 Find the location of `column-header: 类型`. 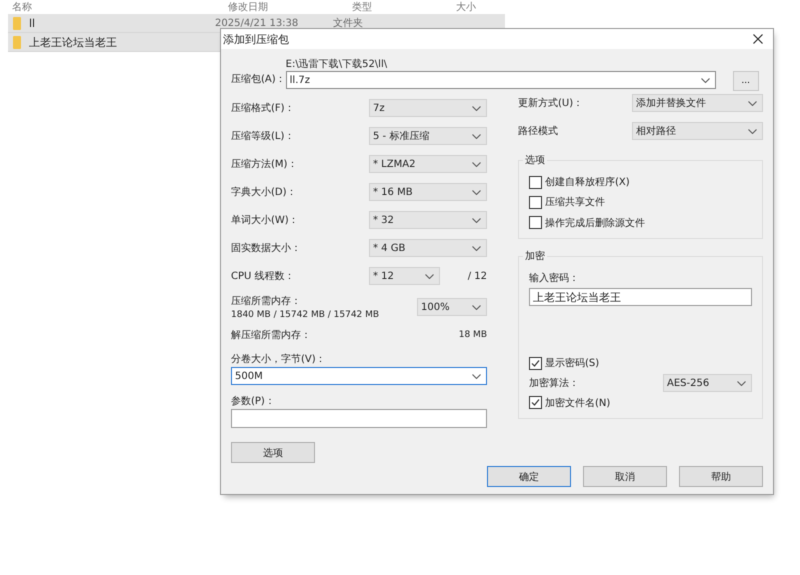

column-header: 类型 is located at coordinates (400, 7).